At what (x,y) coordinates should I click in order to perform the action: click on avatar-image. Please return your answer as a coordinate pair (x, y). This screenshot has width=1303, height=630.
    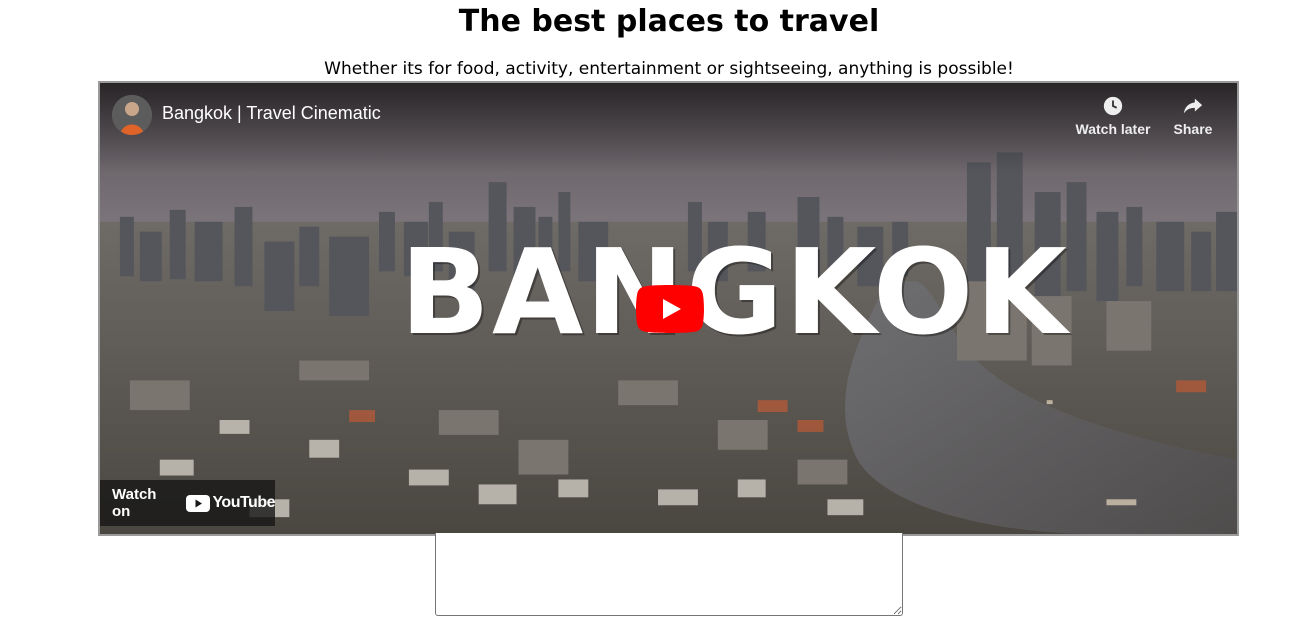
    Looking at the image, I should click on (132, 115).